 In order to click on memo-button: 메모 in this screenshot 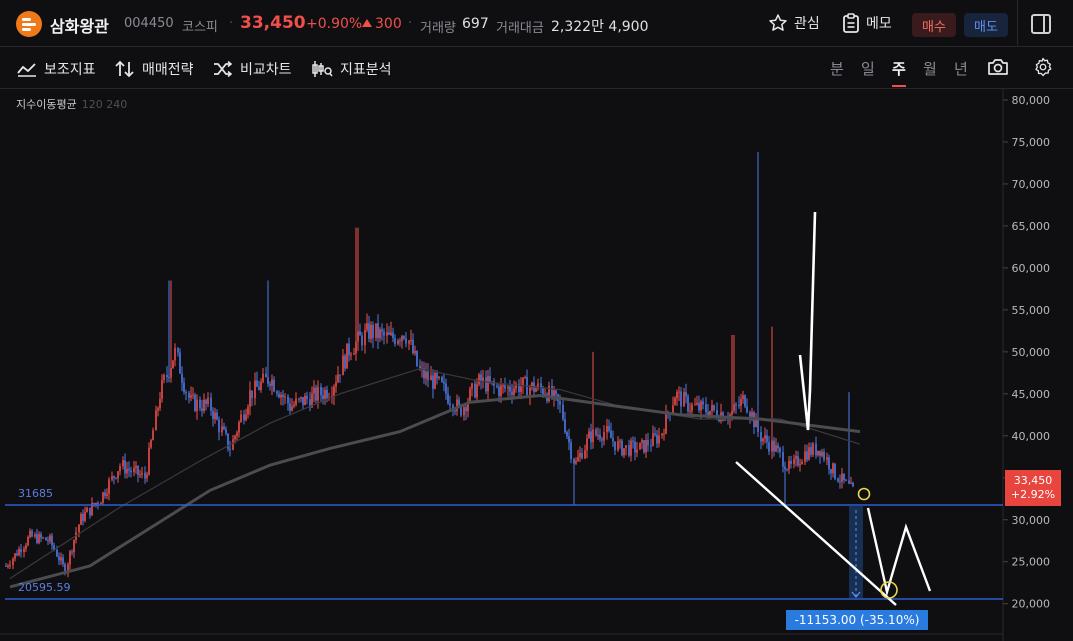, I will do `click(867, 23)`.